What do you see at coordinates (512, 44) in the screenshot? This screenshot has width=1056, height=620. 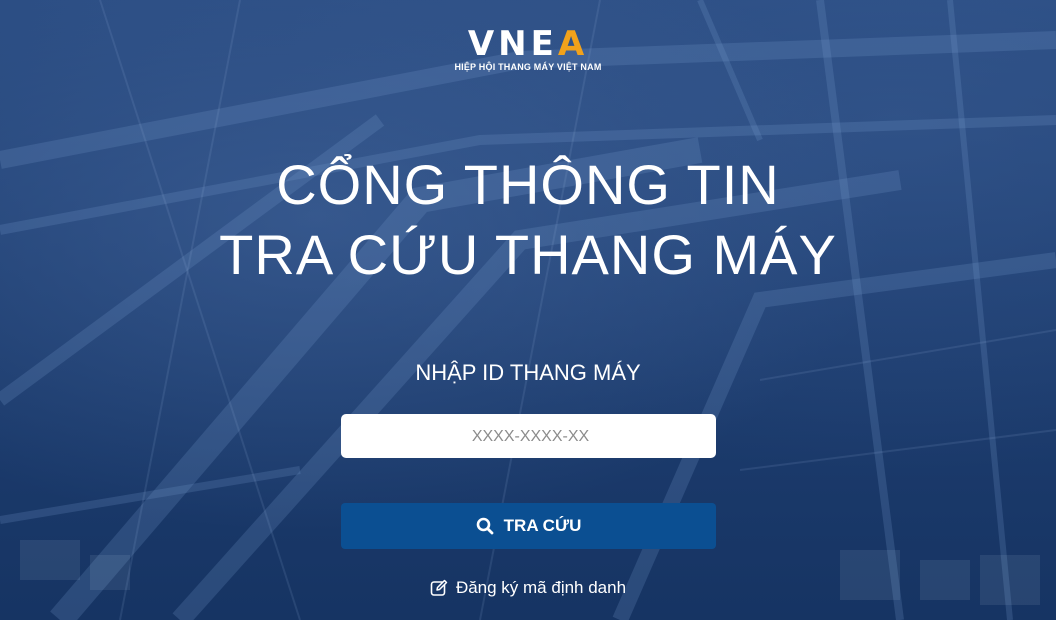 I see `logo-mark-main: VNE` at bounding box center [512, 44].